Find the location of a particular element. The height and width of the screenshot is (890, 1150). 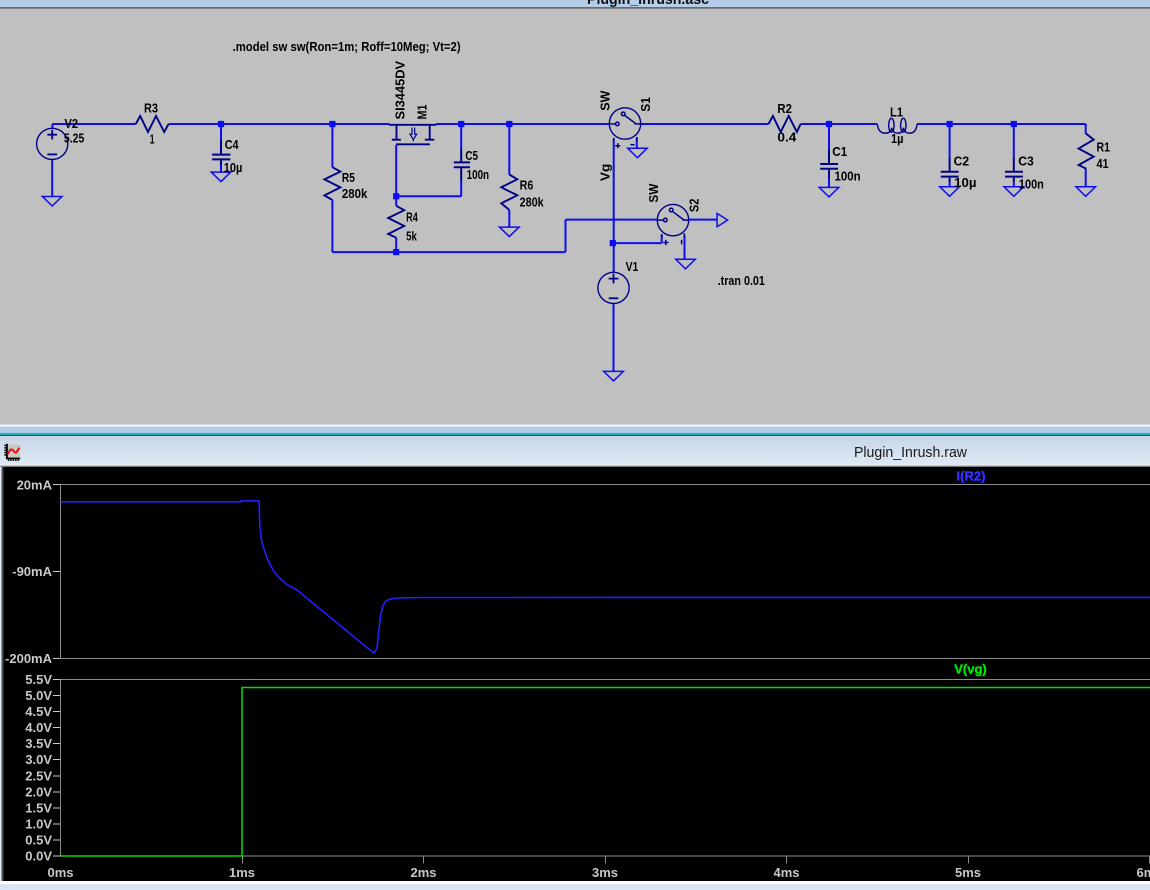

svg-text: R5 is located at coordinates (348, 177).